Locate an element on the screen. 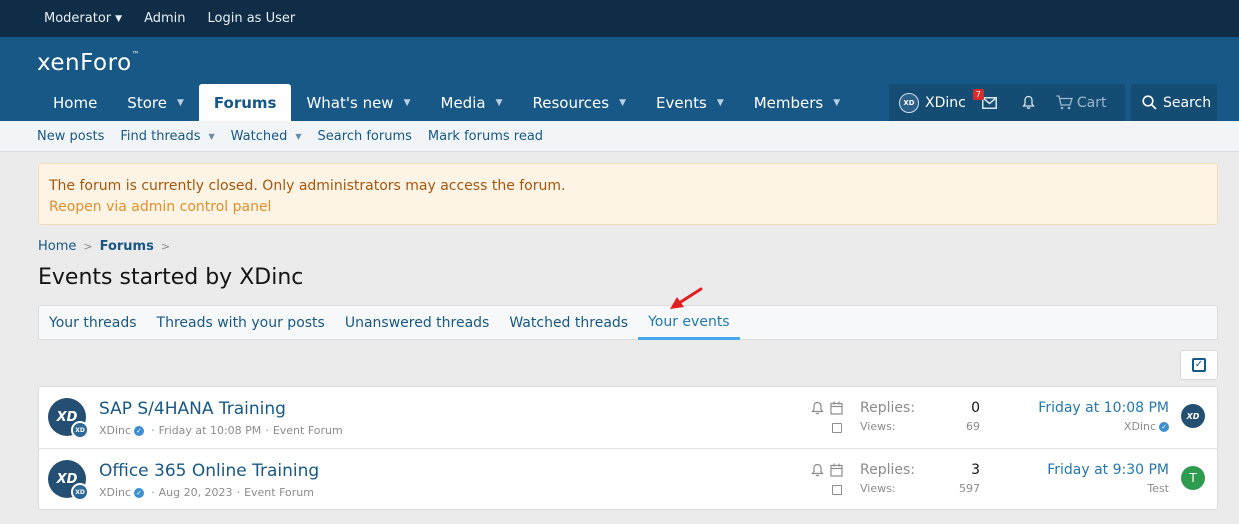 The width and height of the screenshot is (1239, 524). nav-tab-home: Home is located at coordinates (75, 102).